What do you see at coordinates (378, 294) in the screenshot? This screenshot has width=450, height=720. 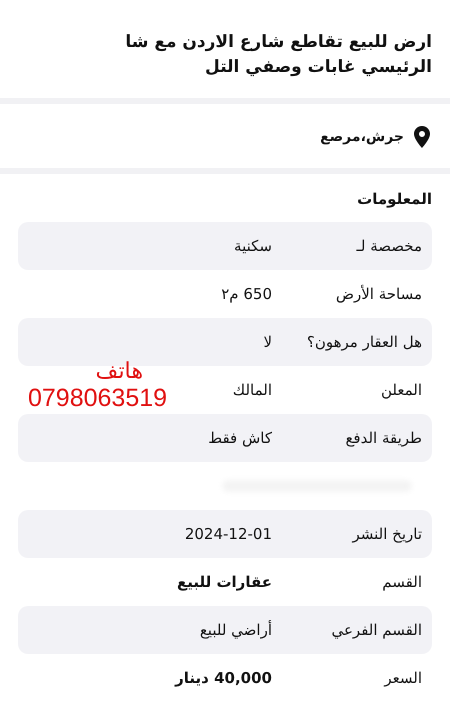 I see `field-label: مساحة الأرض` at bounding box center [378, 294].